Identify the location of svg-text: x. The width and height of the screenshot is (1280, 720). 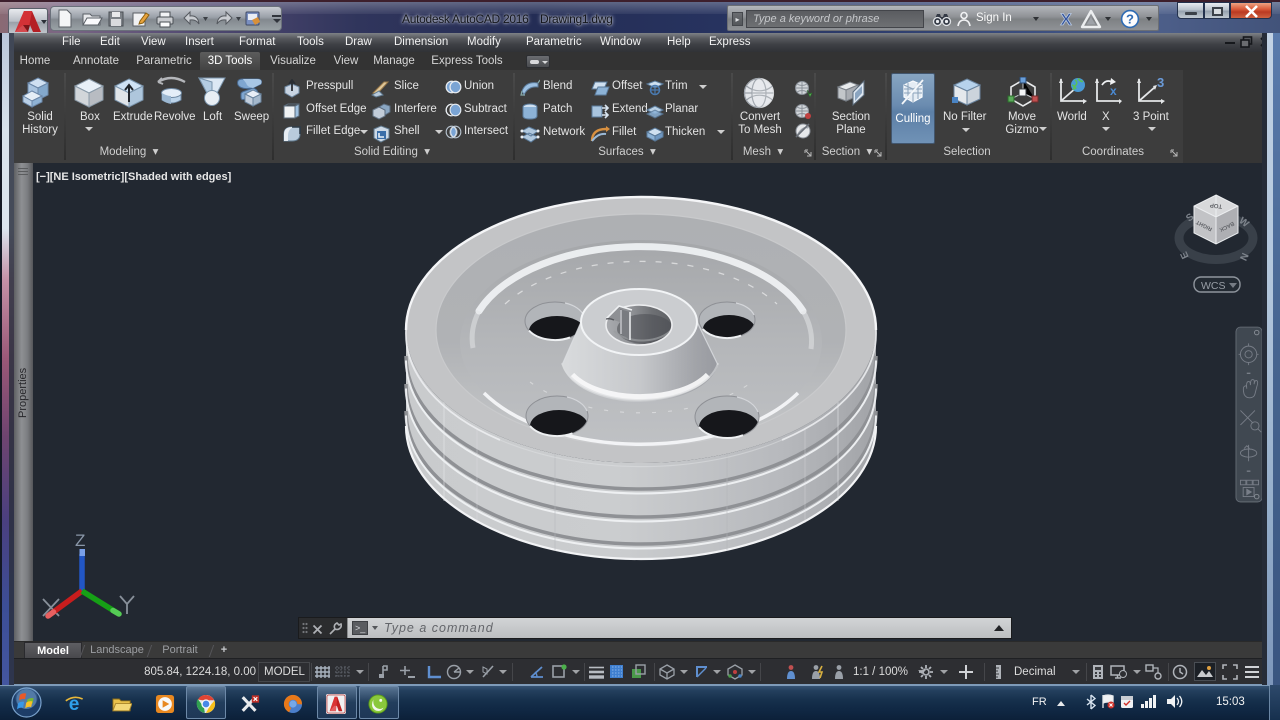
(1113, 91).